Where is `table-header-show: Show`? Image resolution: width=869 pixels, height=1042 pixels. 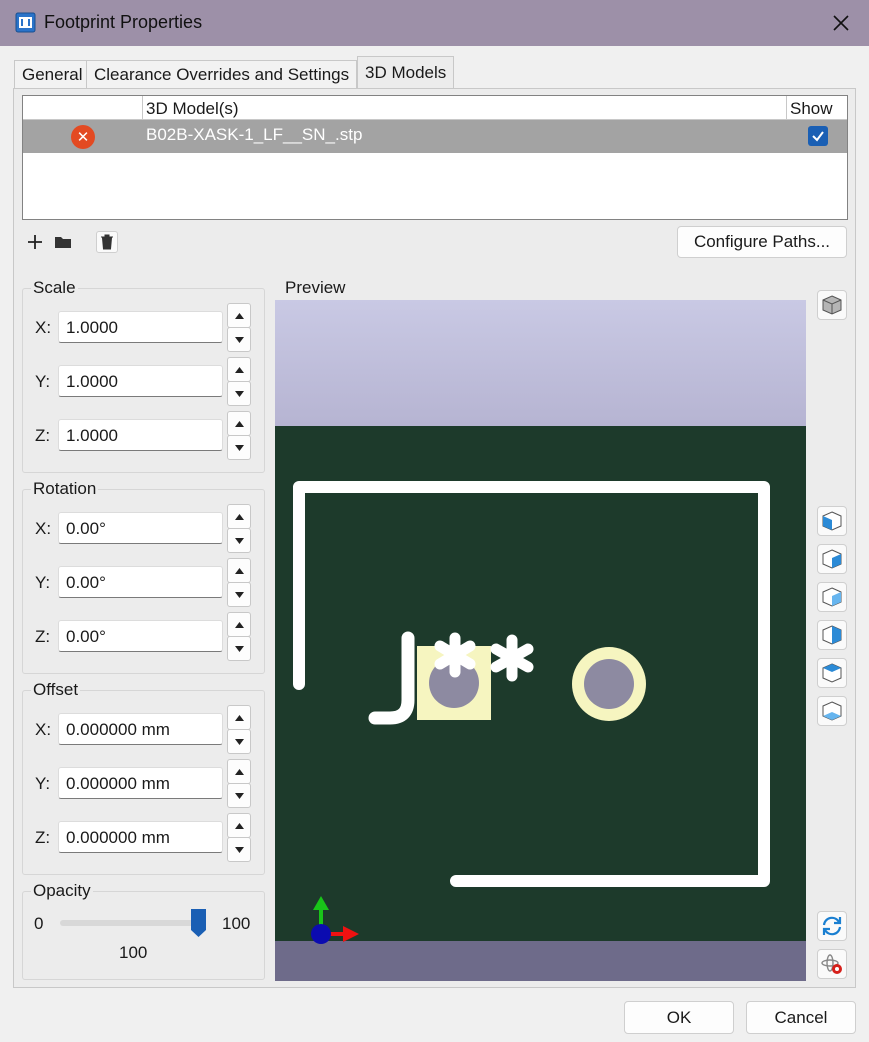
table-header-show: Show is located at coordinates (817, 108).